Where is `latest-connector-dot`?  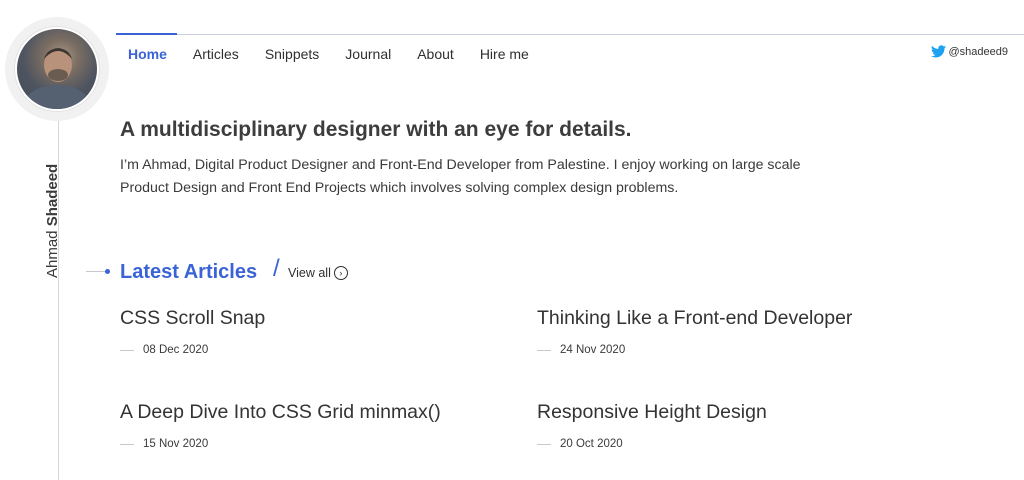
latest-connector-dot is located at coordinates (107, 271).